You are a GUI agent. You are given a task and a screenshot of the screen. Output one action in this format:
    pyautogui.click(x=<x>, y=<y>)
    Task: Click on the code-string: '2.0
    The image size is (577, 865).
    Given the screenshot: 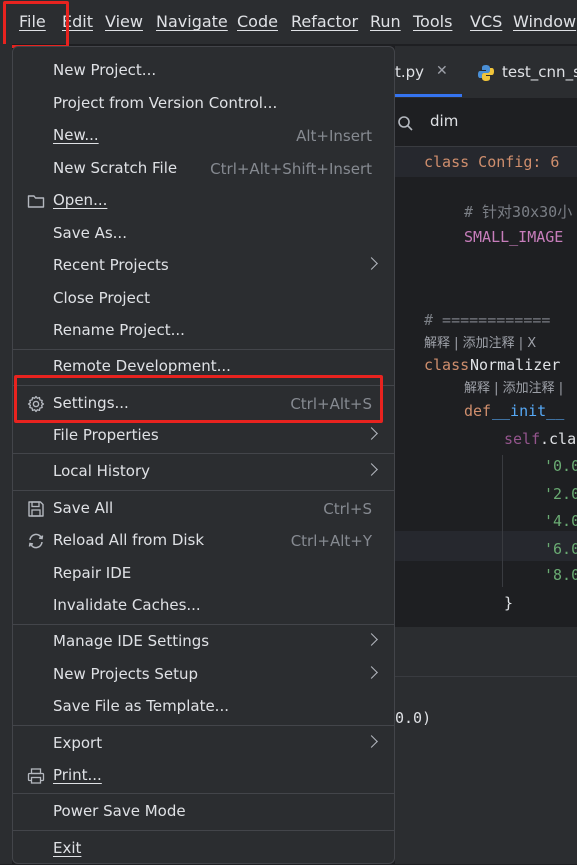 What is the action you would take?
    pyautogui.click(x=560, y=494)
    